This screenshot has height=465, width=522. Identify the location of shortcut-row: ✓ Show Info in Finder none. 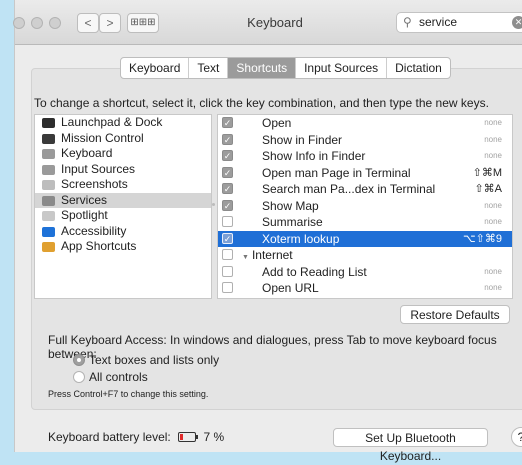
(365, 156).